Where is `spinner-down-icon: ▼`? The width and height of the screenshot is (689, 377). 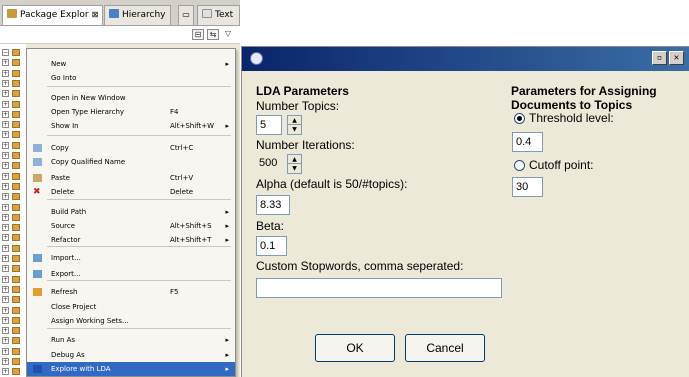
spinner-down-icon: ▼ is located at coordinates (294, 129).